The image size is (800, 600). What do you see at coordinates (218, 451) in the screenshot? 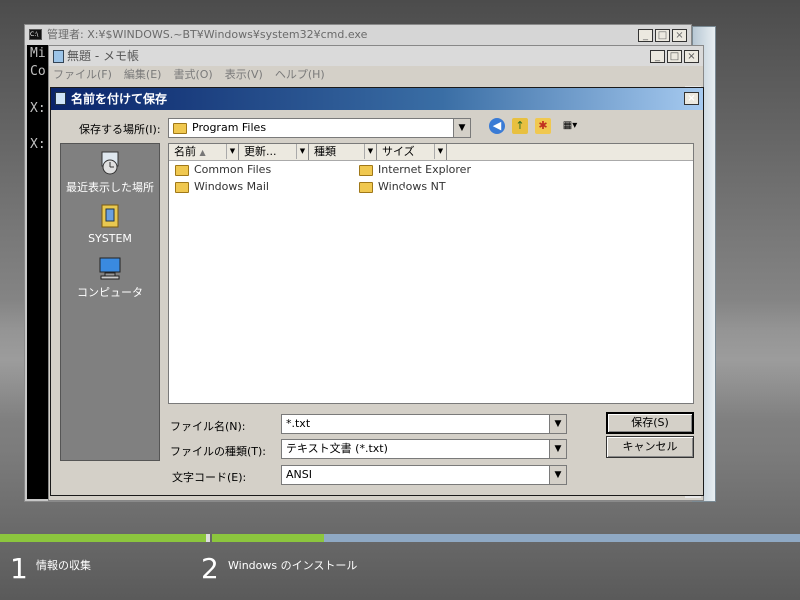
I see `filetype-label: ファイルの種類(T):` at bounding box center [218, 451].